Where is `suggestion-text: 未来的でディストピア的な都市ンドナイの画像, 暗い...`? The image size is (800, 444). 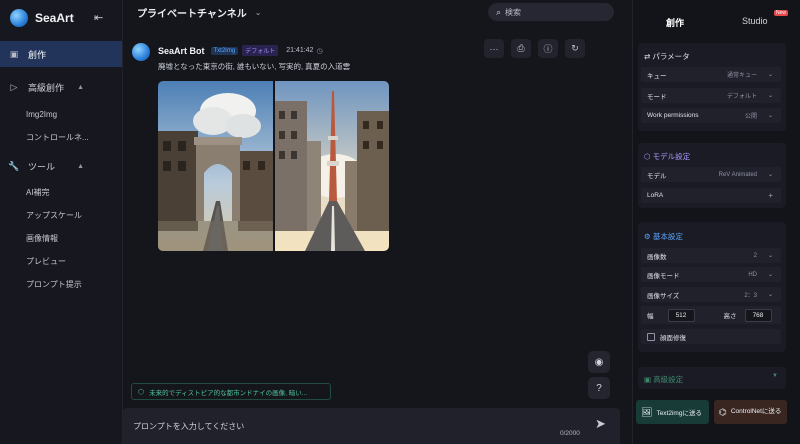 suggestion-text: 未来的でディストピア的な都市ンドナイの画像, 暗い... is located at coordinates (228, 393).